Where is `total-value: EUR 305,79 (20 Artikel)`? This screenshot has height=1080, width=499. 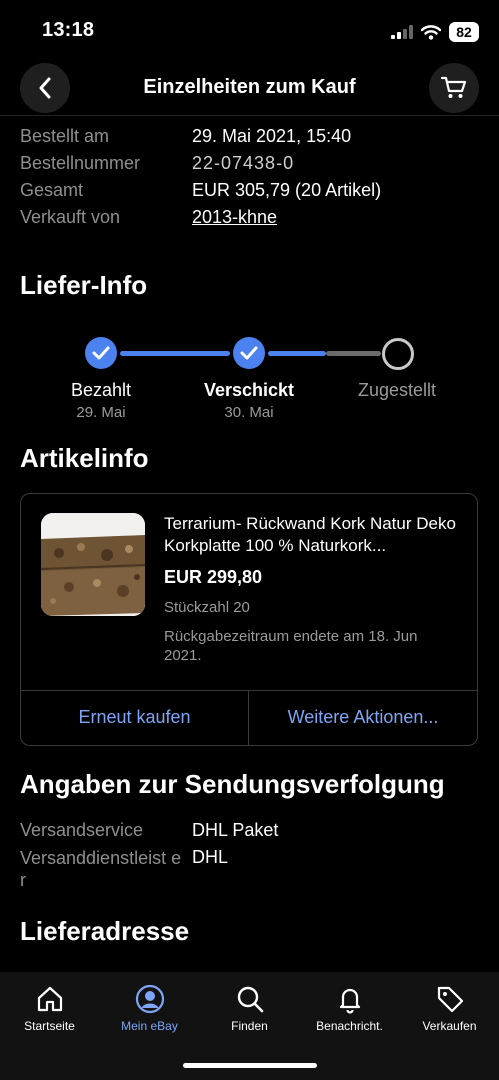 total-value: EUR 305,79 (20 Artikel) is located at coordinates (287, 190).